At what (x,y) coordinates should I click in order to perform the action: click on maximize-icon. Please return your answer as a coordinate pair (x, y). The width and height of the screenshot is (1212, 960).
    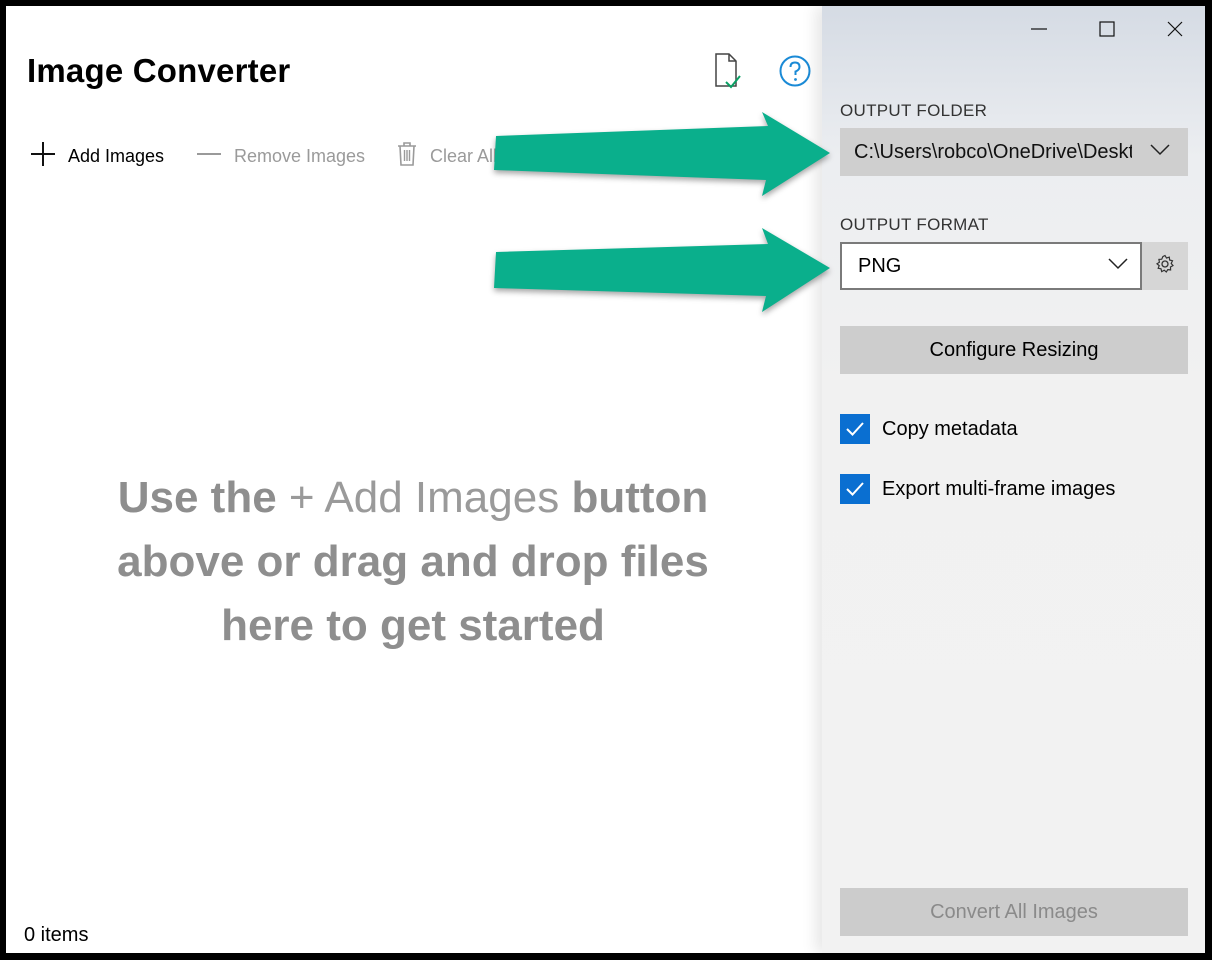
    Looking at the image, I should click on (1107, 31).